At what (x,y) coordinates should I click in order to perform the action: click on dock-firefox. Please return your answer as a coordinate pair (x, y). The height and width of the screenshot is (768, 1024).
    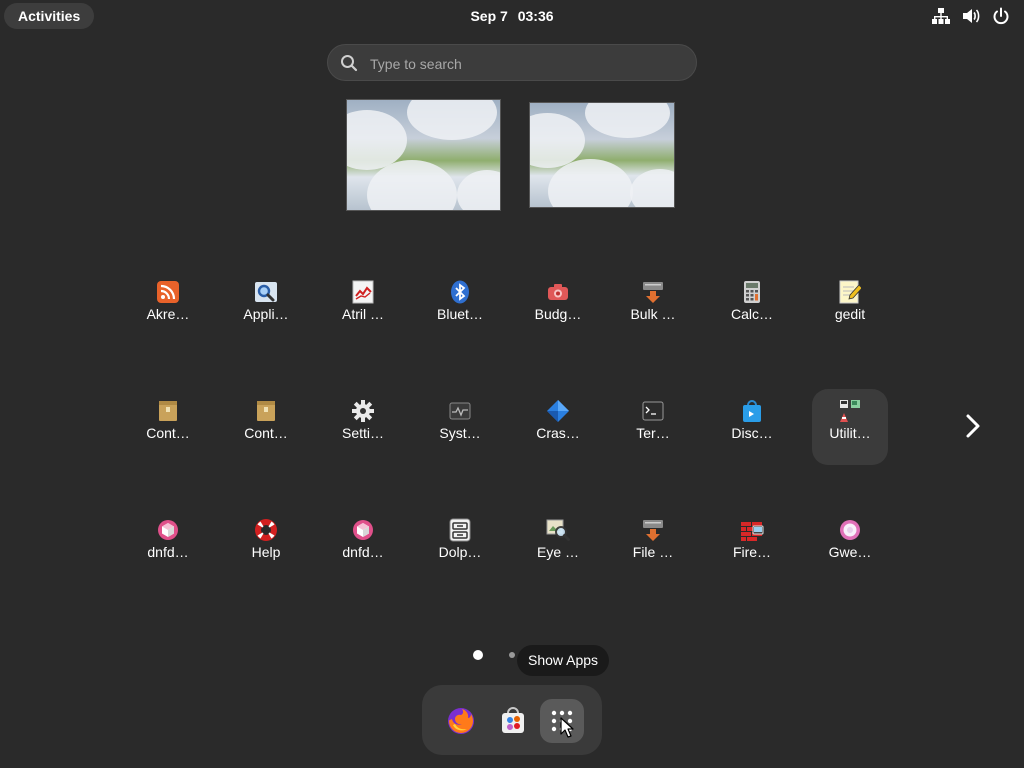
    Looking at the image, I should click on (461, 721).